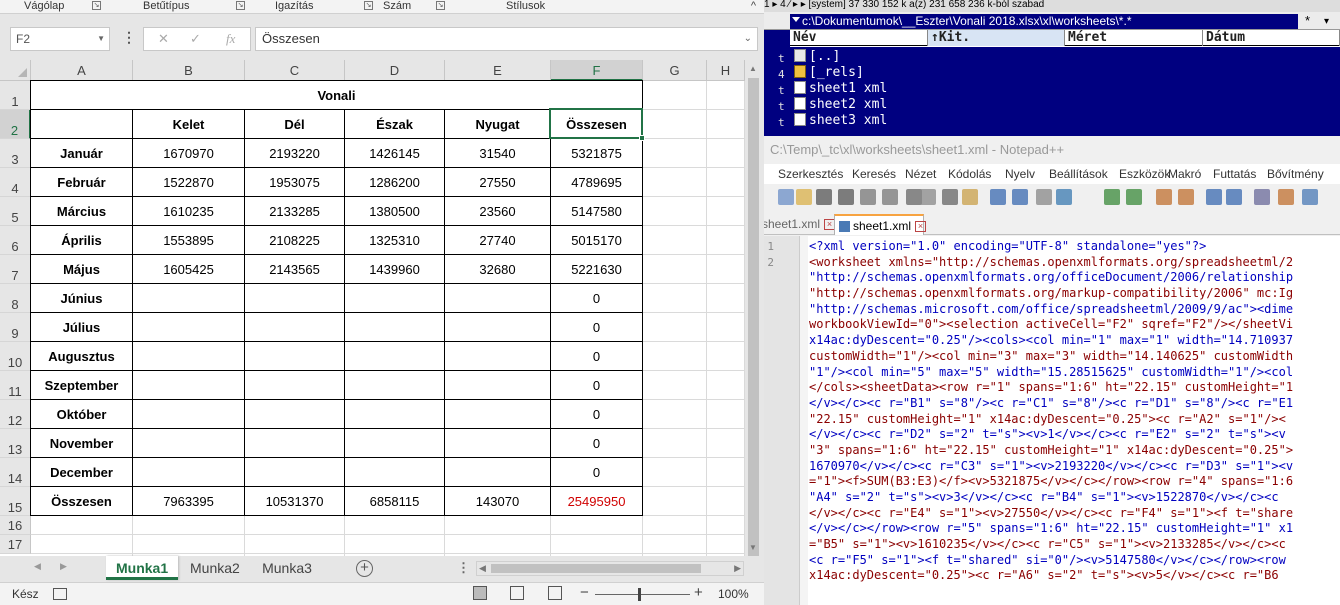 This screenshot has width=1340, height=605. I want to click on scroll-down-icon: ▼, so click(753, 547).